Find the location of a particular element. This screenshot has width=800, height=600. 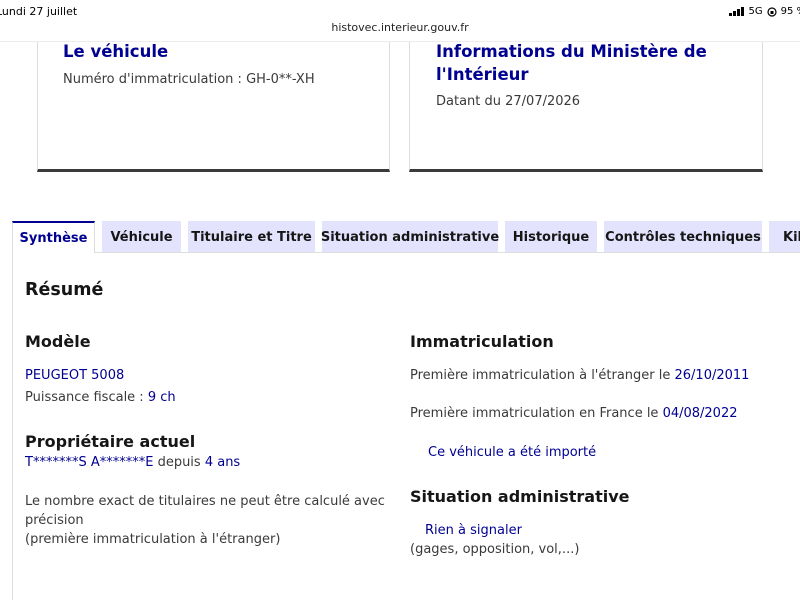

tab-controles-techniques: Contrôles techniques is located at coordinates (683, 237).